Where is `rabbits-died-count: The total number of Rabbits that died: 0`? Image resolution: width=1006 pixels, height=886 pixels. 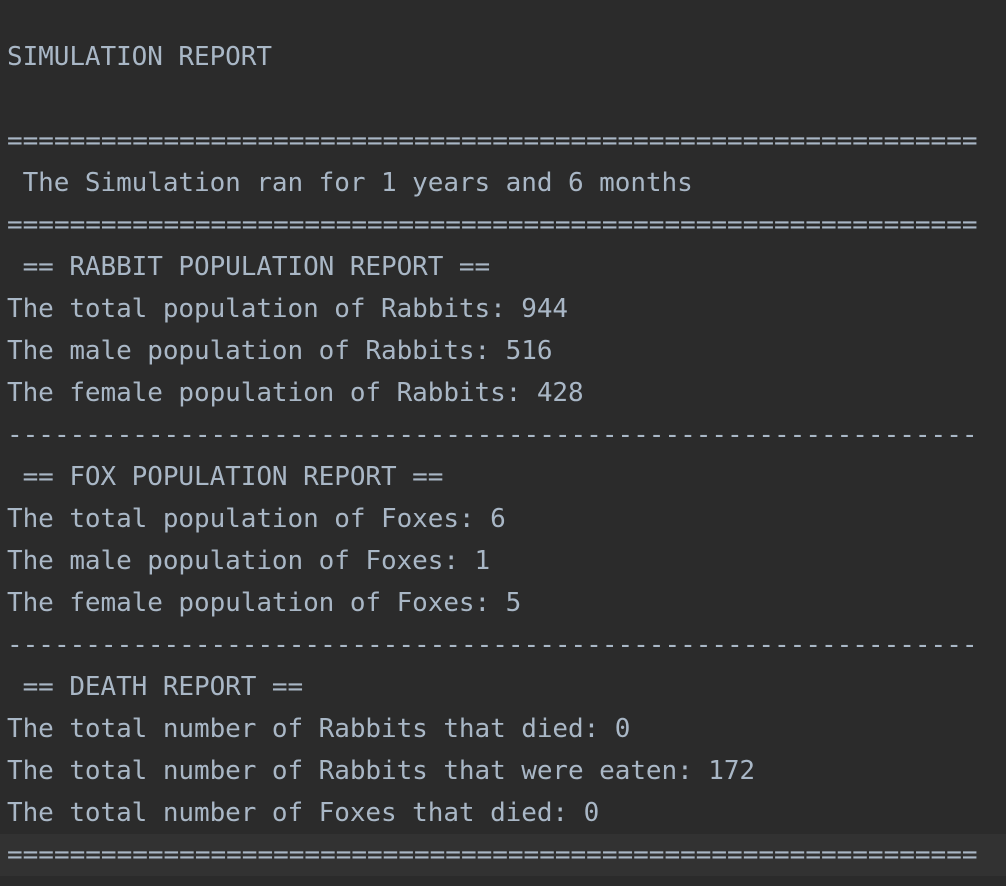 rabbits-died-count: The total number of Rabbits that died: 0 is located at coordinates (319, 729).